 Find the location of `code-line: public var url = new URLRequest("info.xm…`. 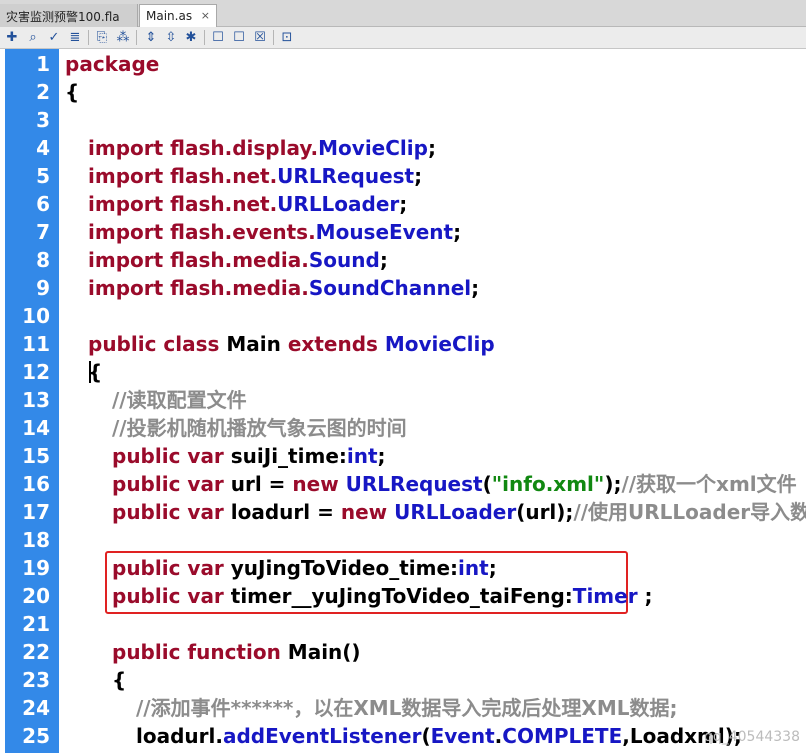

code-line: public var url = new URLRequest("info.xm… is located at coordinates (454, 484).